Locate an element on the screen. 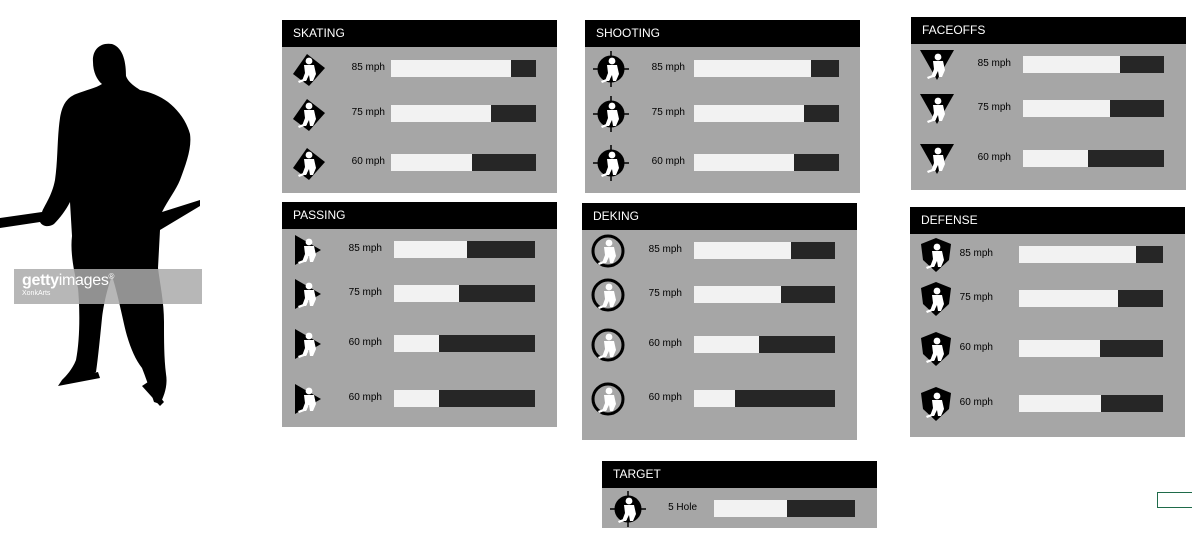  getty-images-watermark: gettyimages® XonkArts is located at coordinates (108, 286).